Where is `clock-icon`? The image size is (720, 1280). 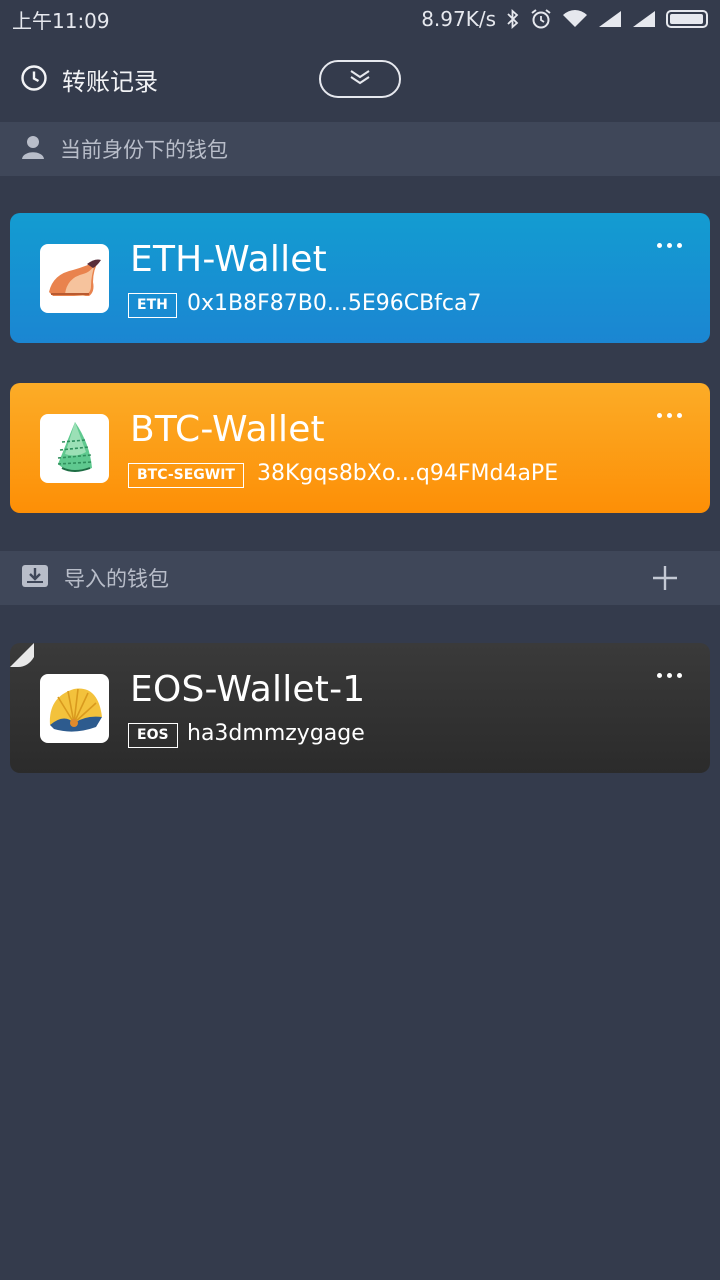
clock-icon is located at coordinates (34, 80).